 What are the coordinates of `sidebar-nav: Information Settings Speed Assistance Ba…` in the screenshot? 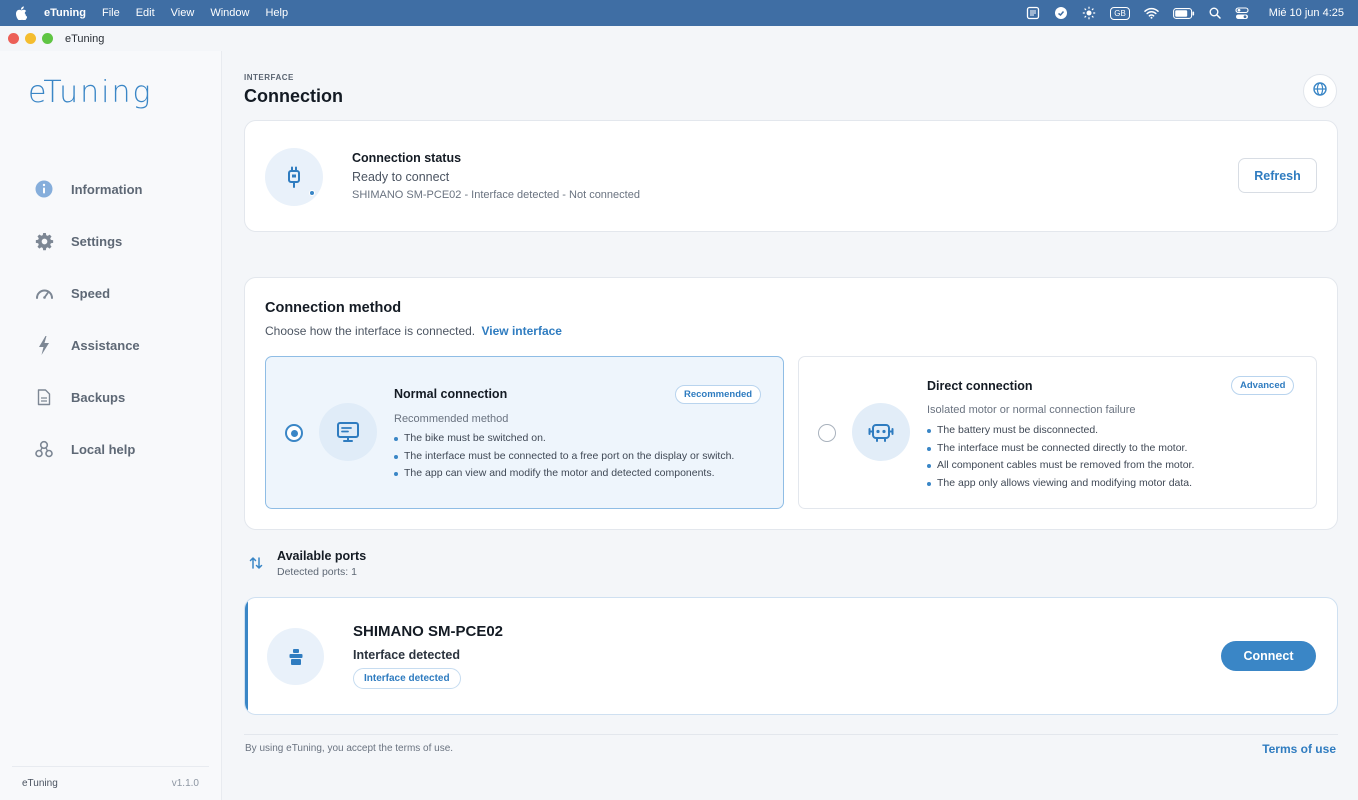 It's located at (111, 319).